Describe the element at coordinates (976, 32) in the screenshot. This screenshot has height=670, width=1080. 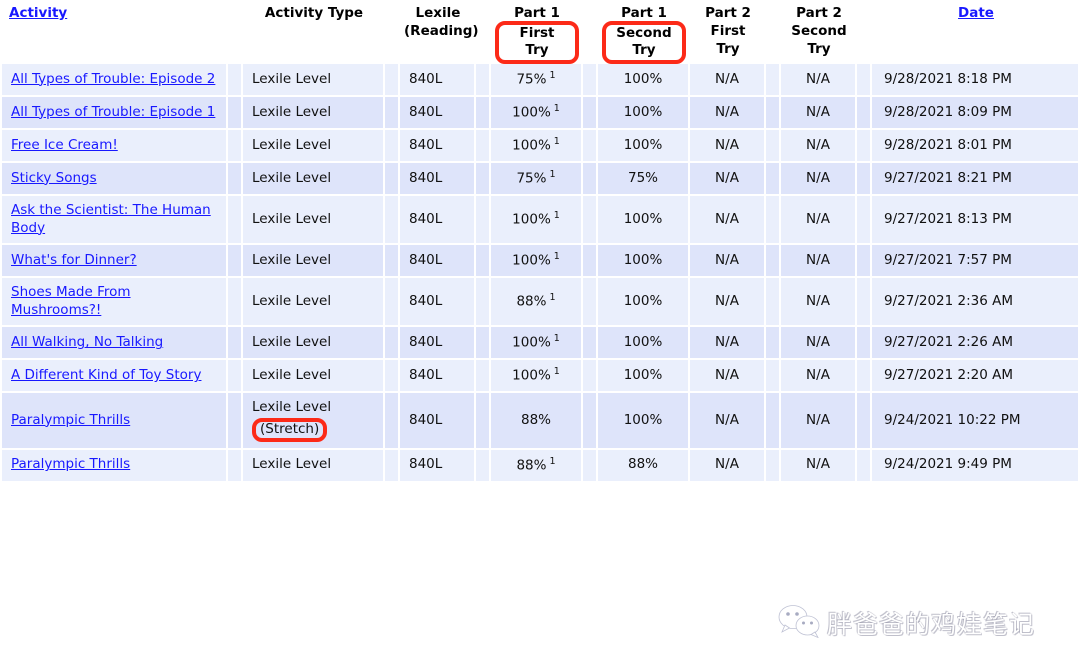
I see `column-header-date: Date` at that location.